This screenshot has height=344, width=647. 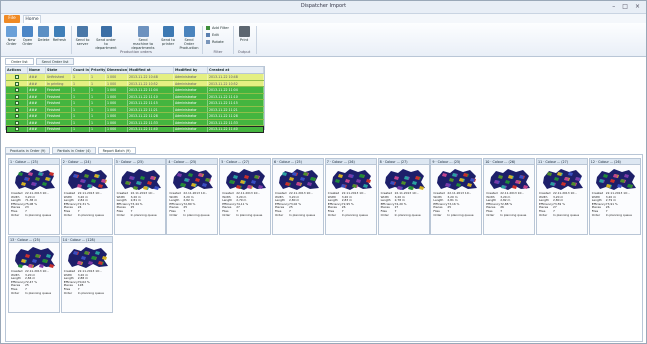 What do you see at coordinates (116, 150) in the screenshot?
I see `tab-report-batch: Report Batch (9)` at bounding box center [116, 150].